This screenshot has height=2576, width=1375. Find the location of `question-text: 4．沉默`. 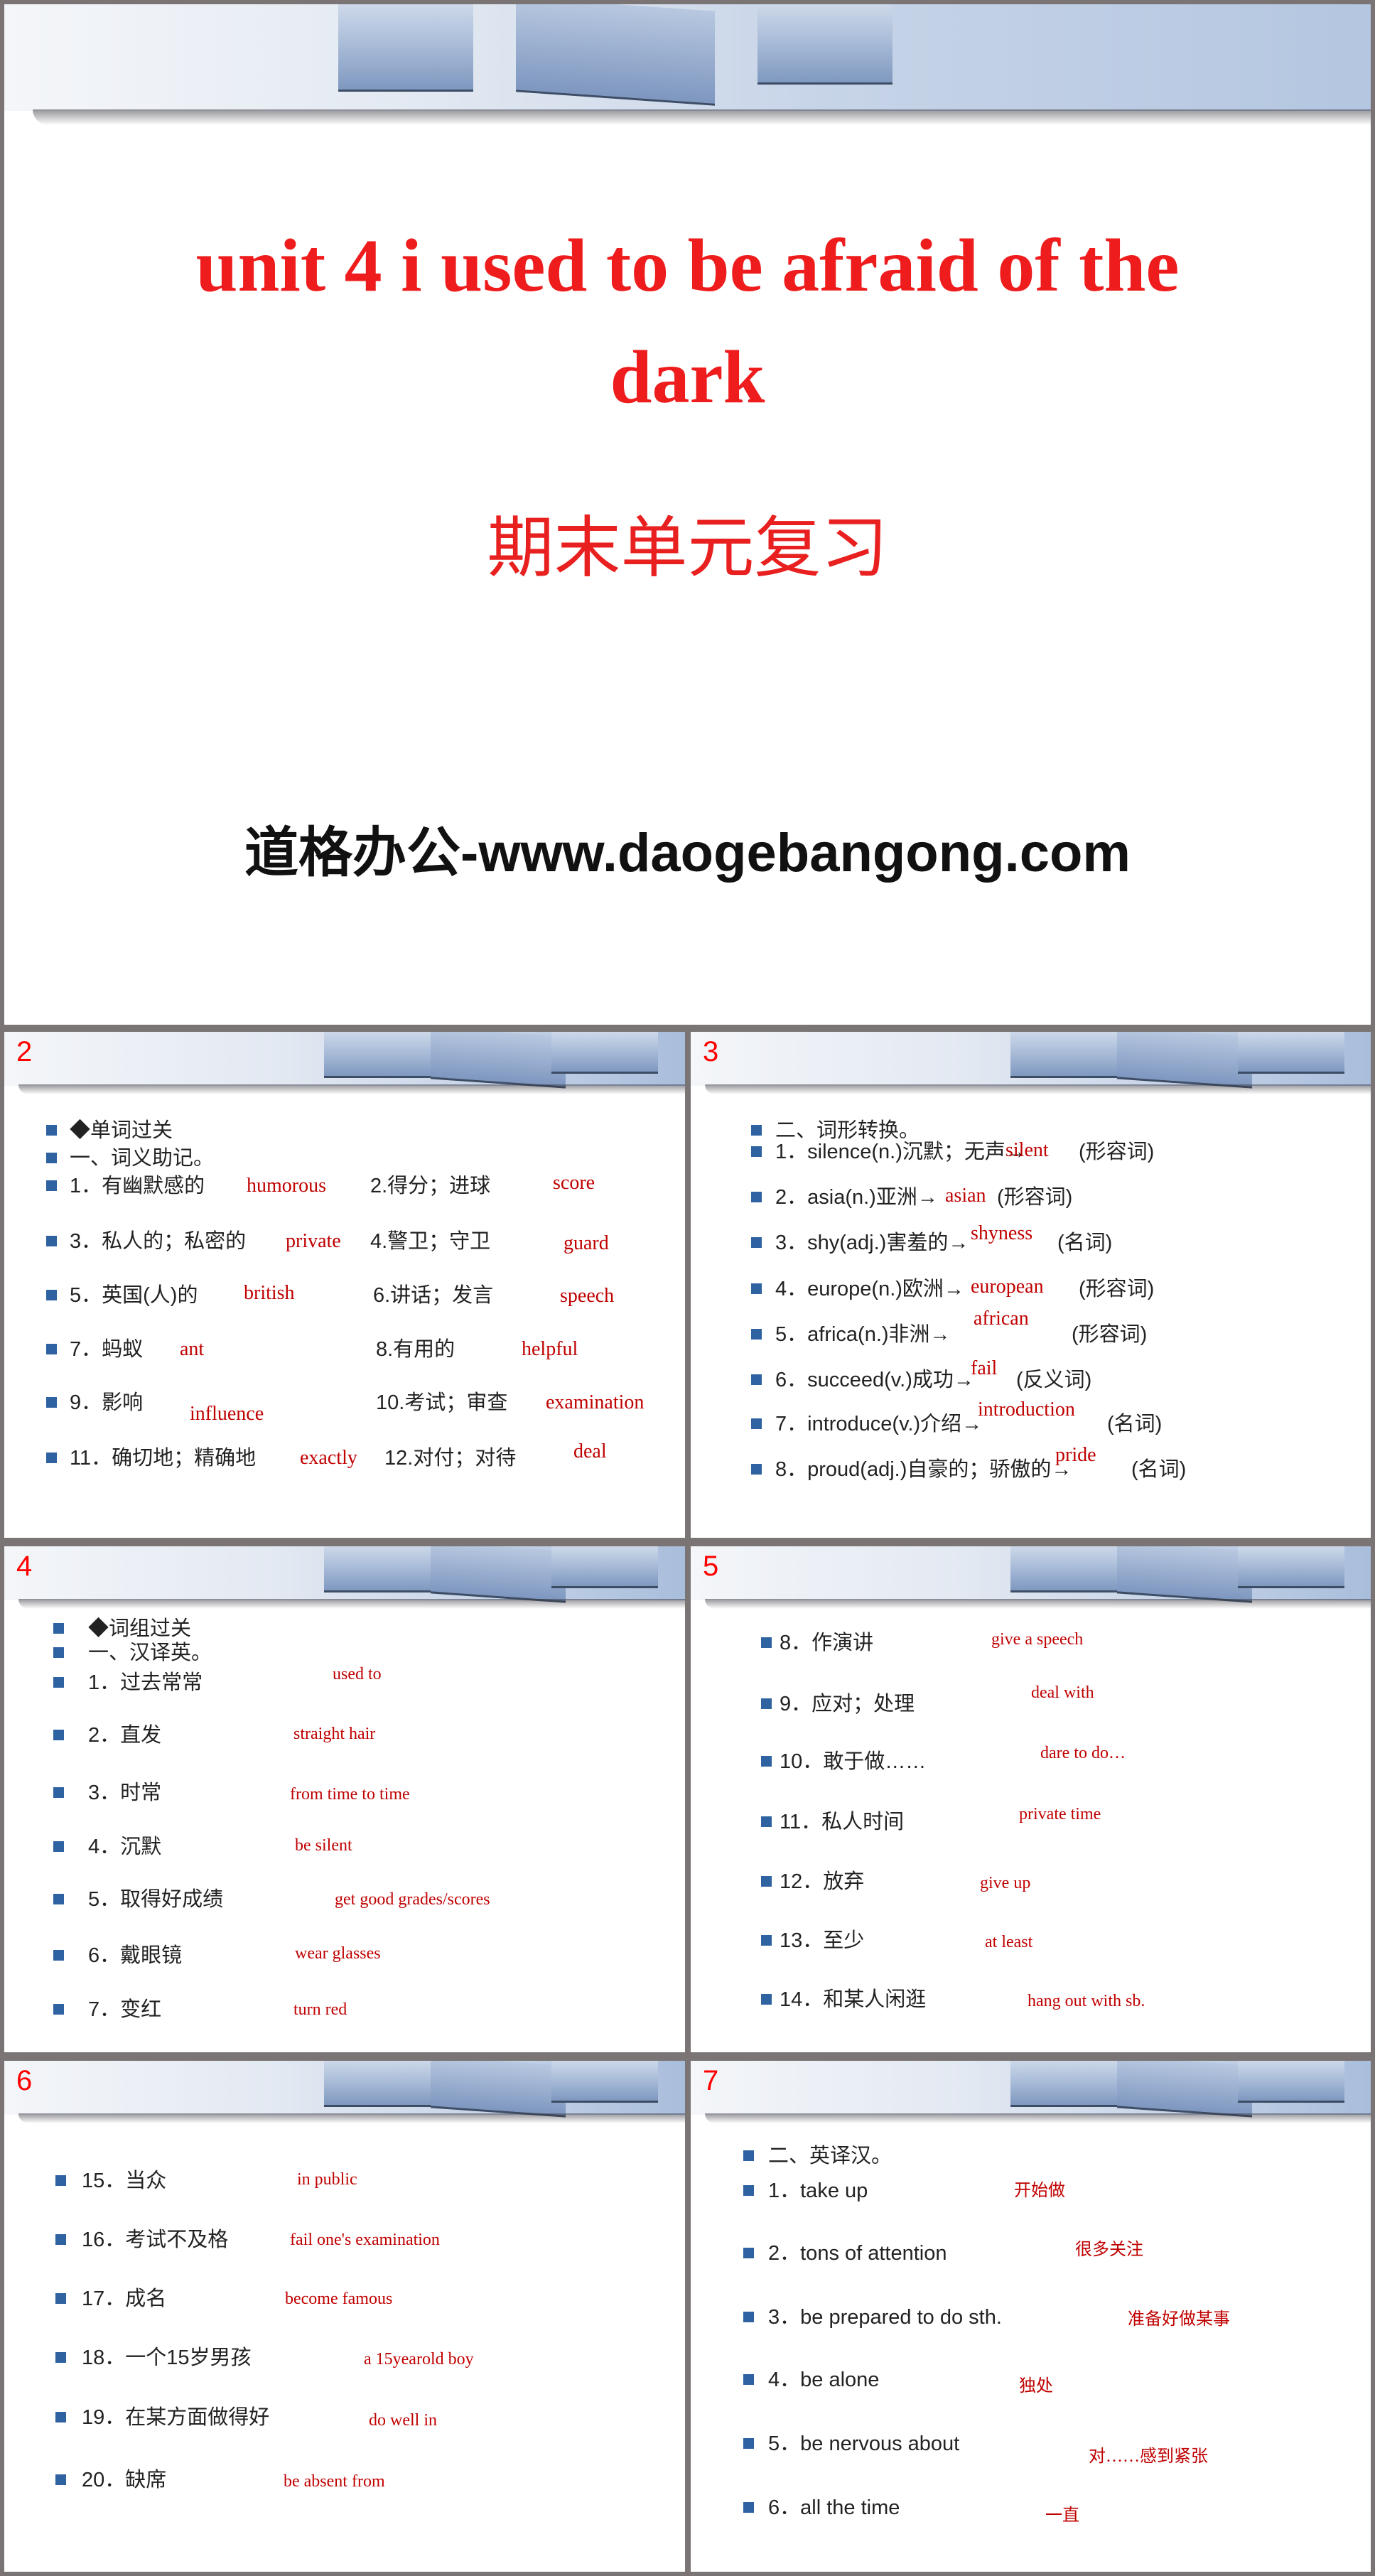

question-text: 4．沉默 is located at coordinates (125, 1847).